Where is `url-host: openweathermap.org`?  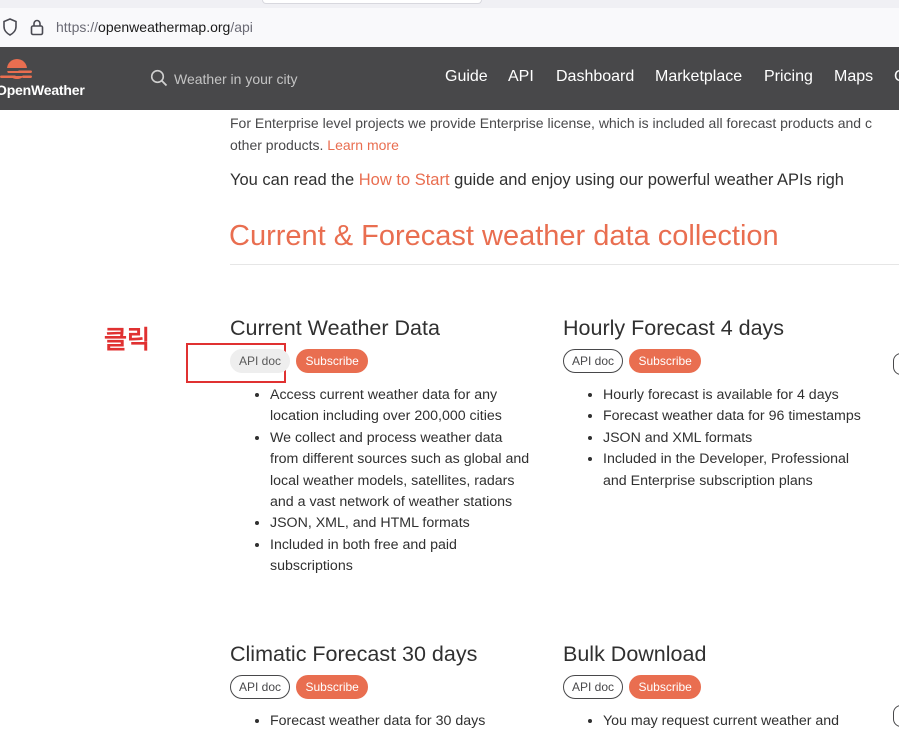
url-host: openweathermap.org is located at coordinates (164, 27).